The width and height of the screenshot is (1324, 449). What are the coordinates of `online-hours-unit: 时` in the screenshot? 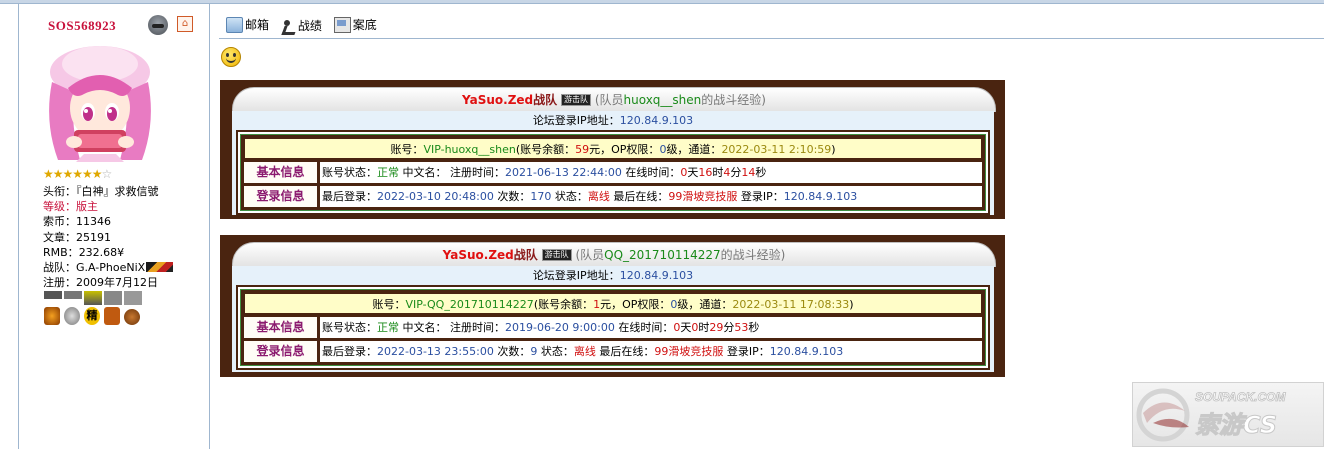 It's located at (704, 327).